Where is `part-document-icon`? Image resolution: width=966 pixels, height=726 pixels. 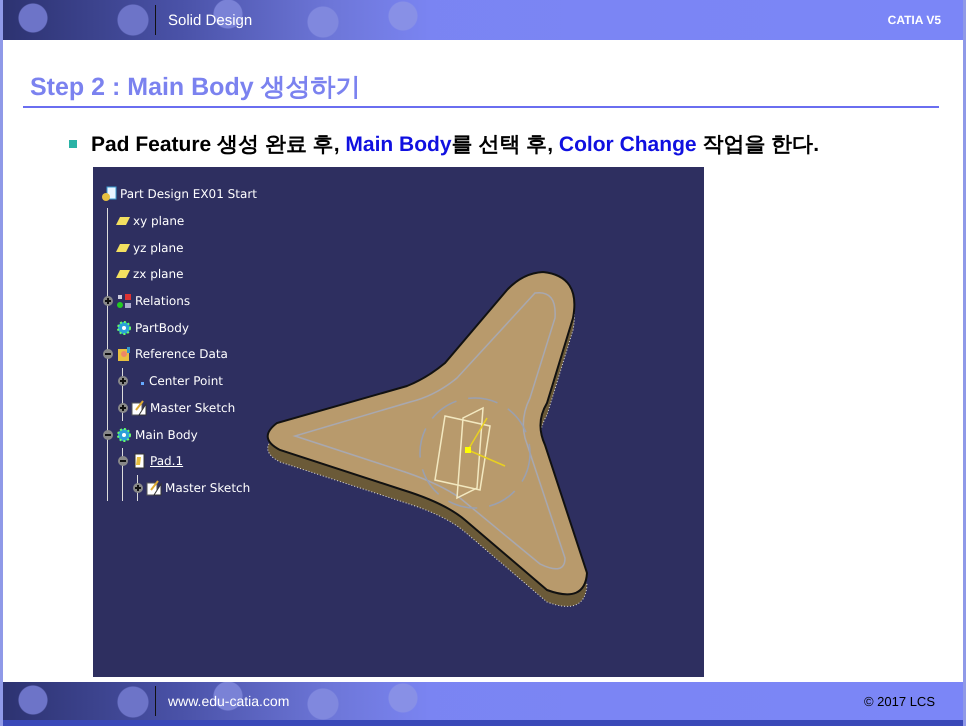
part-document-icon is located at coordinates (109, 194).